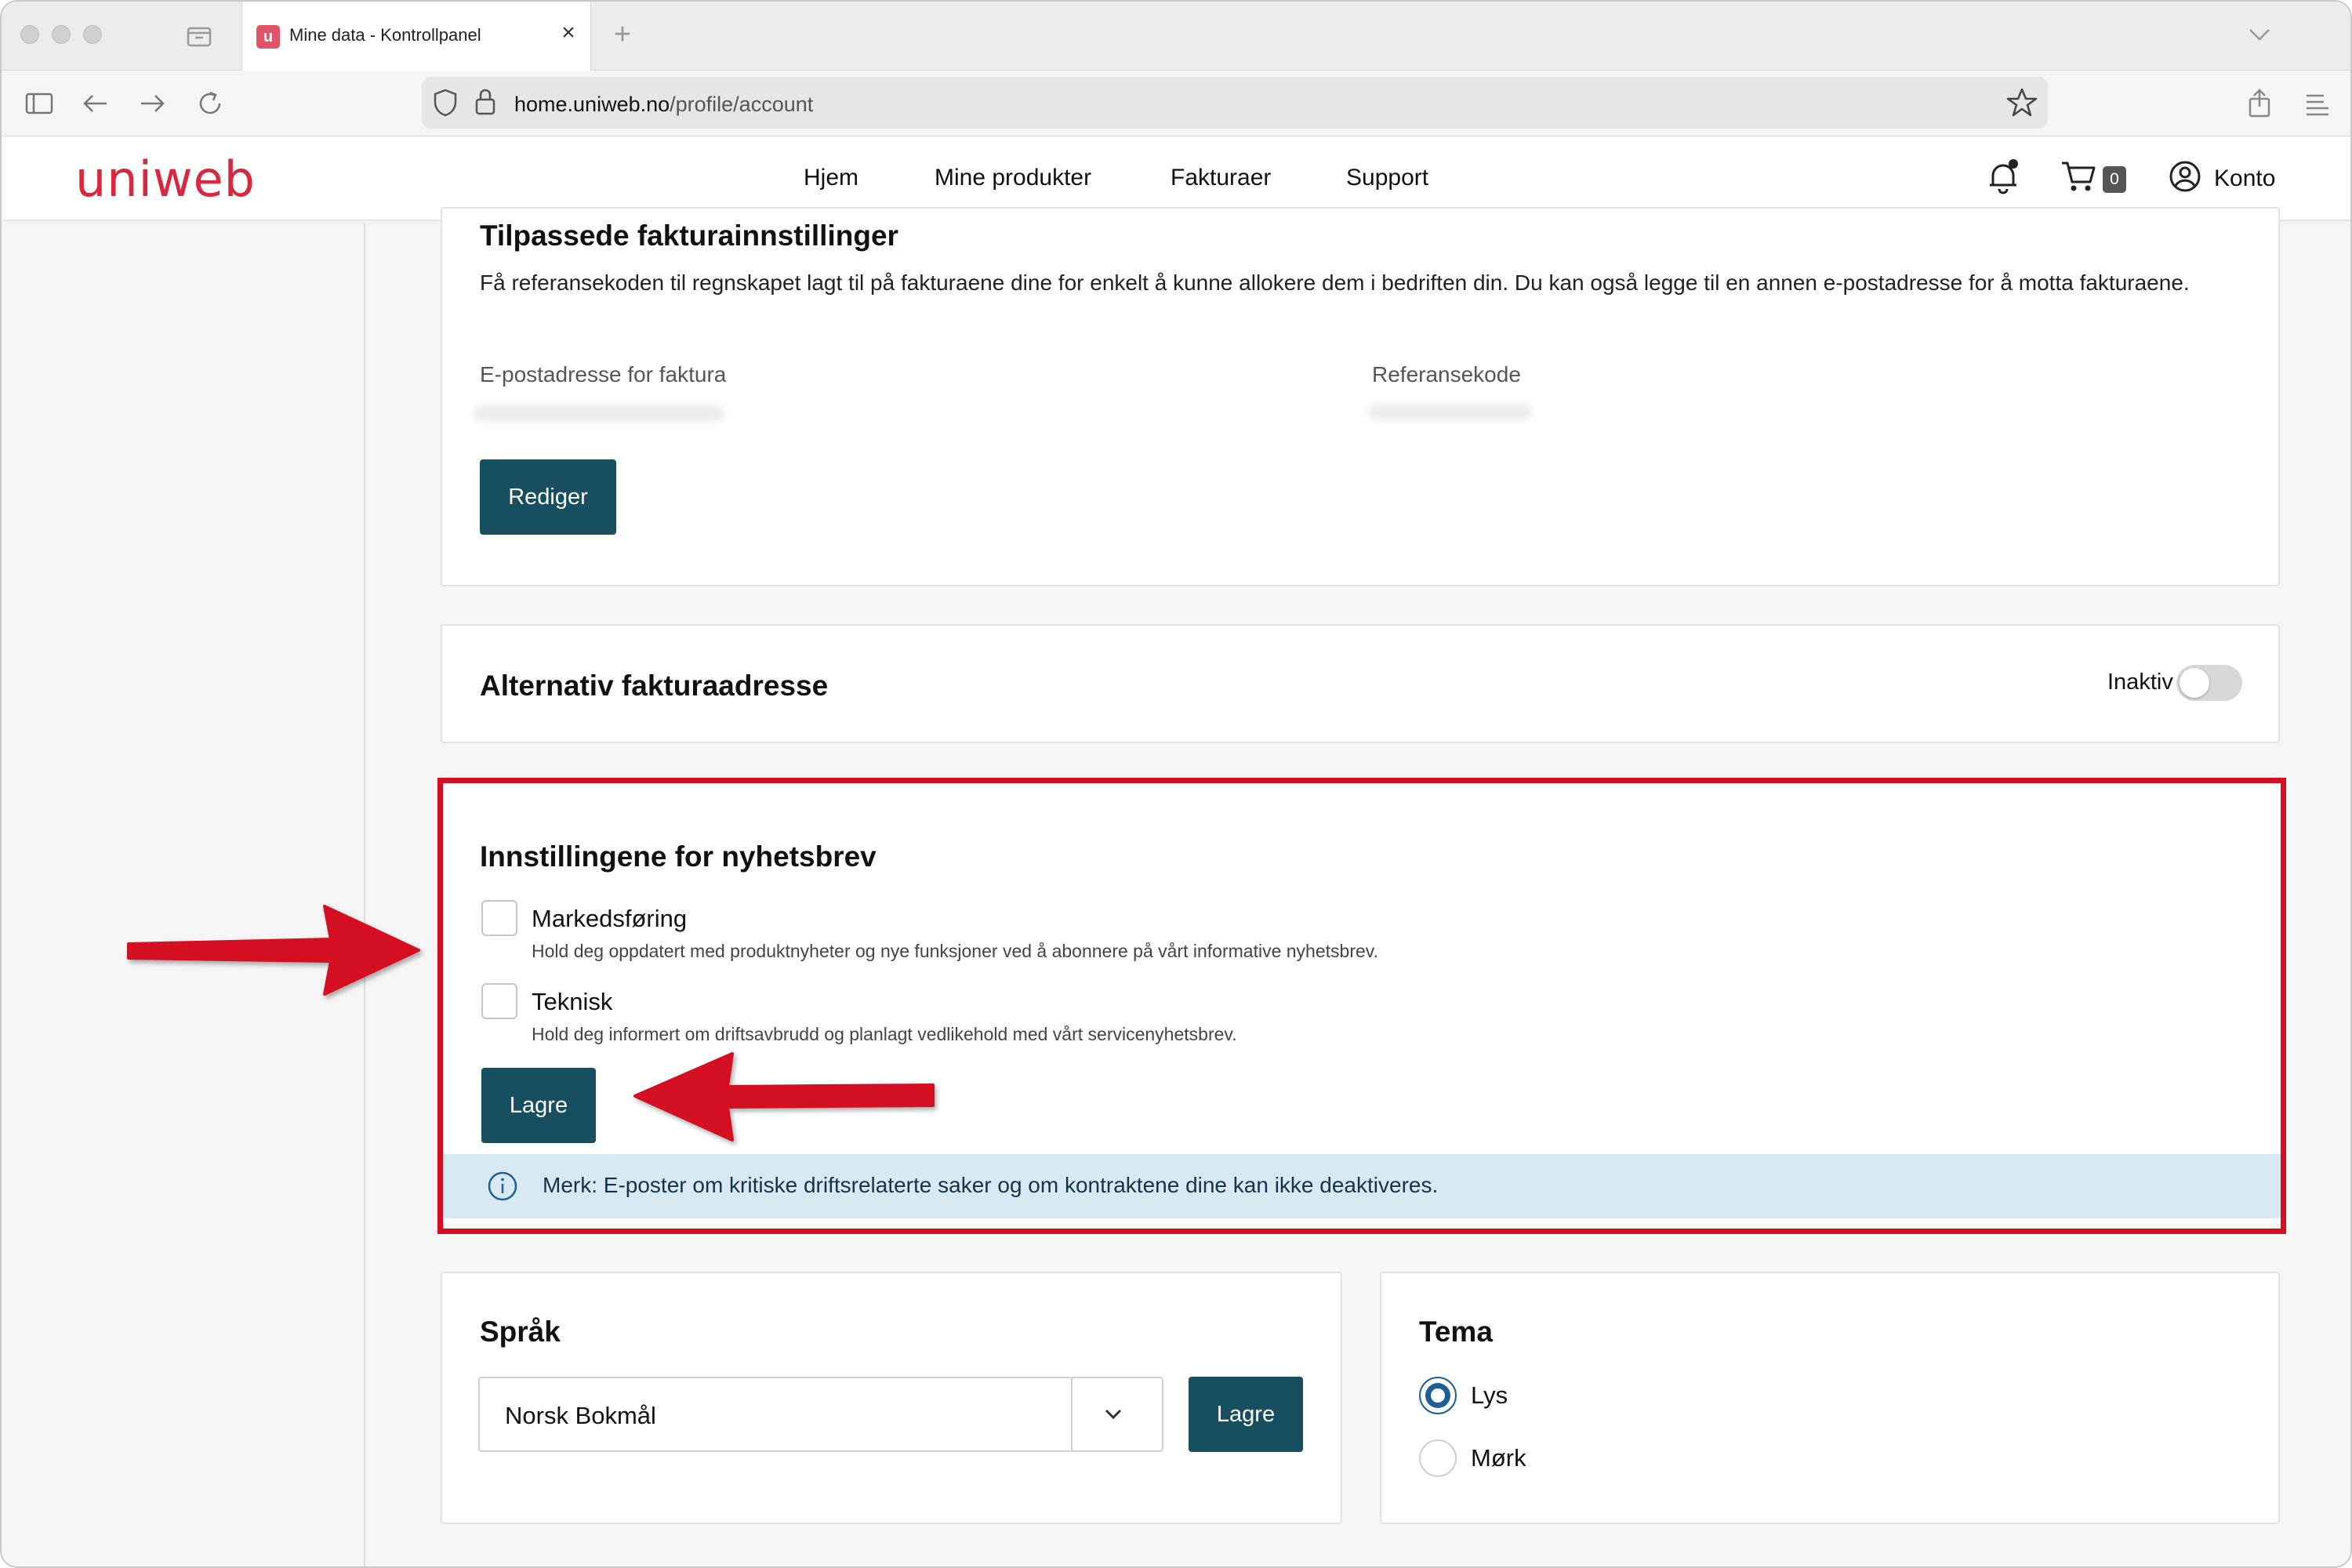 The width and height of the screenshot is (2352, 1568). I want to click on bell-icon, so click(2003, 176).